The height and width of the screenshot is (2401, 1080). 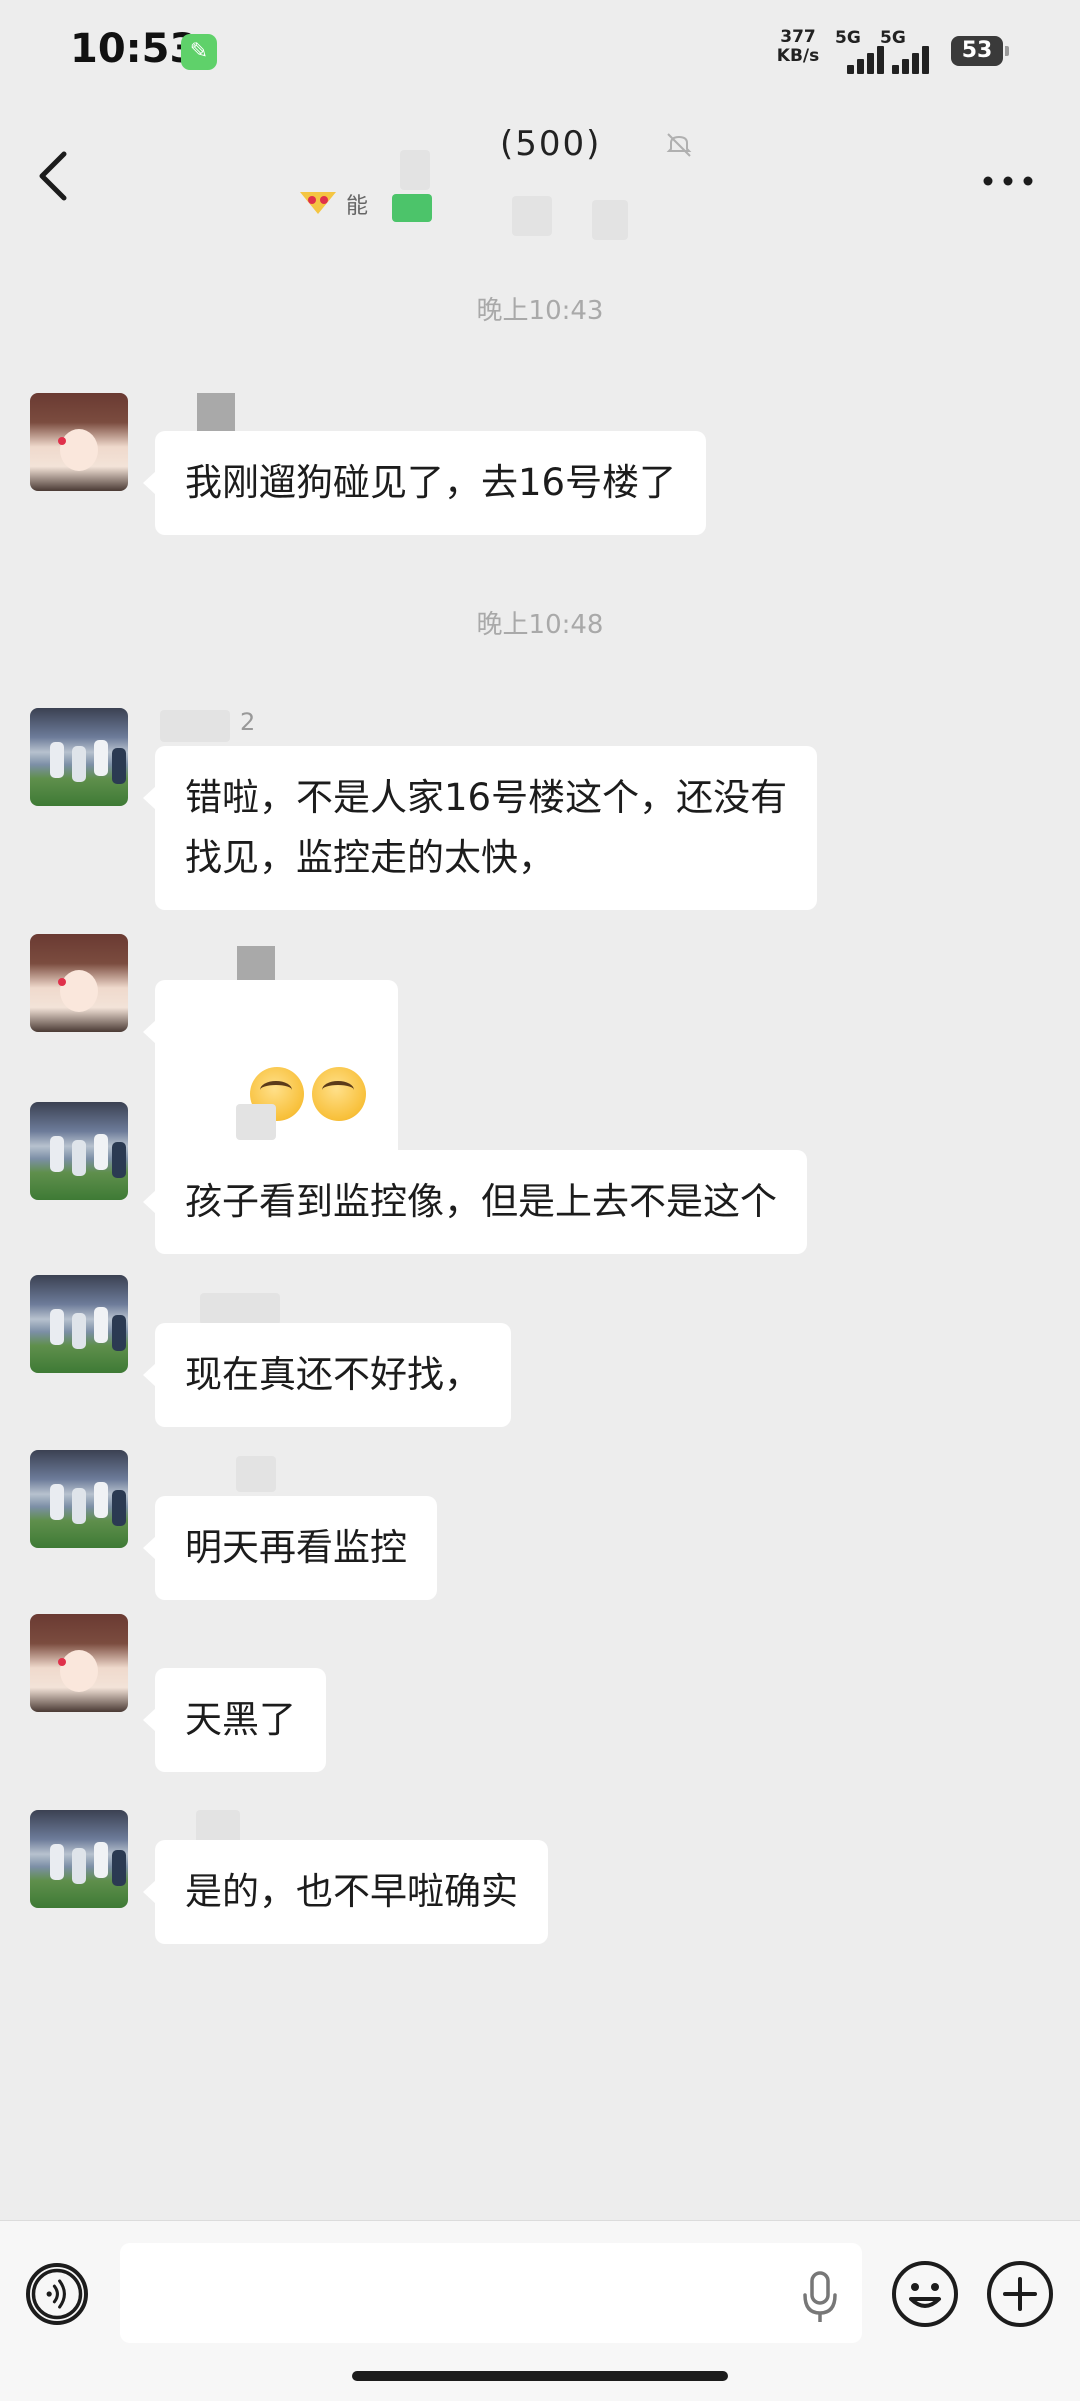 I want to click on plus-icon, so click(x=1020, y=2294).